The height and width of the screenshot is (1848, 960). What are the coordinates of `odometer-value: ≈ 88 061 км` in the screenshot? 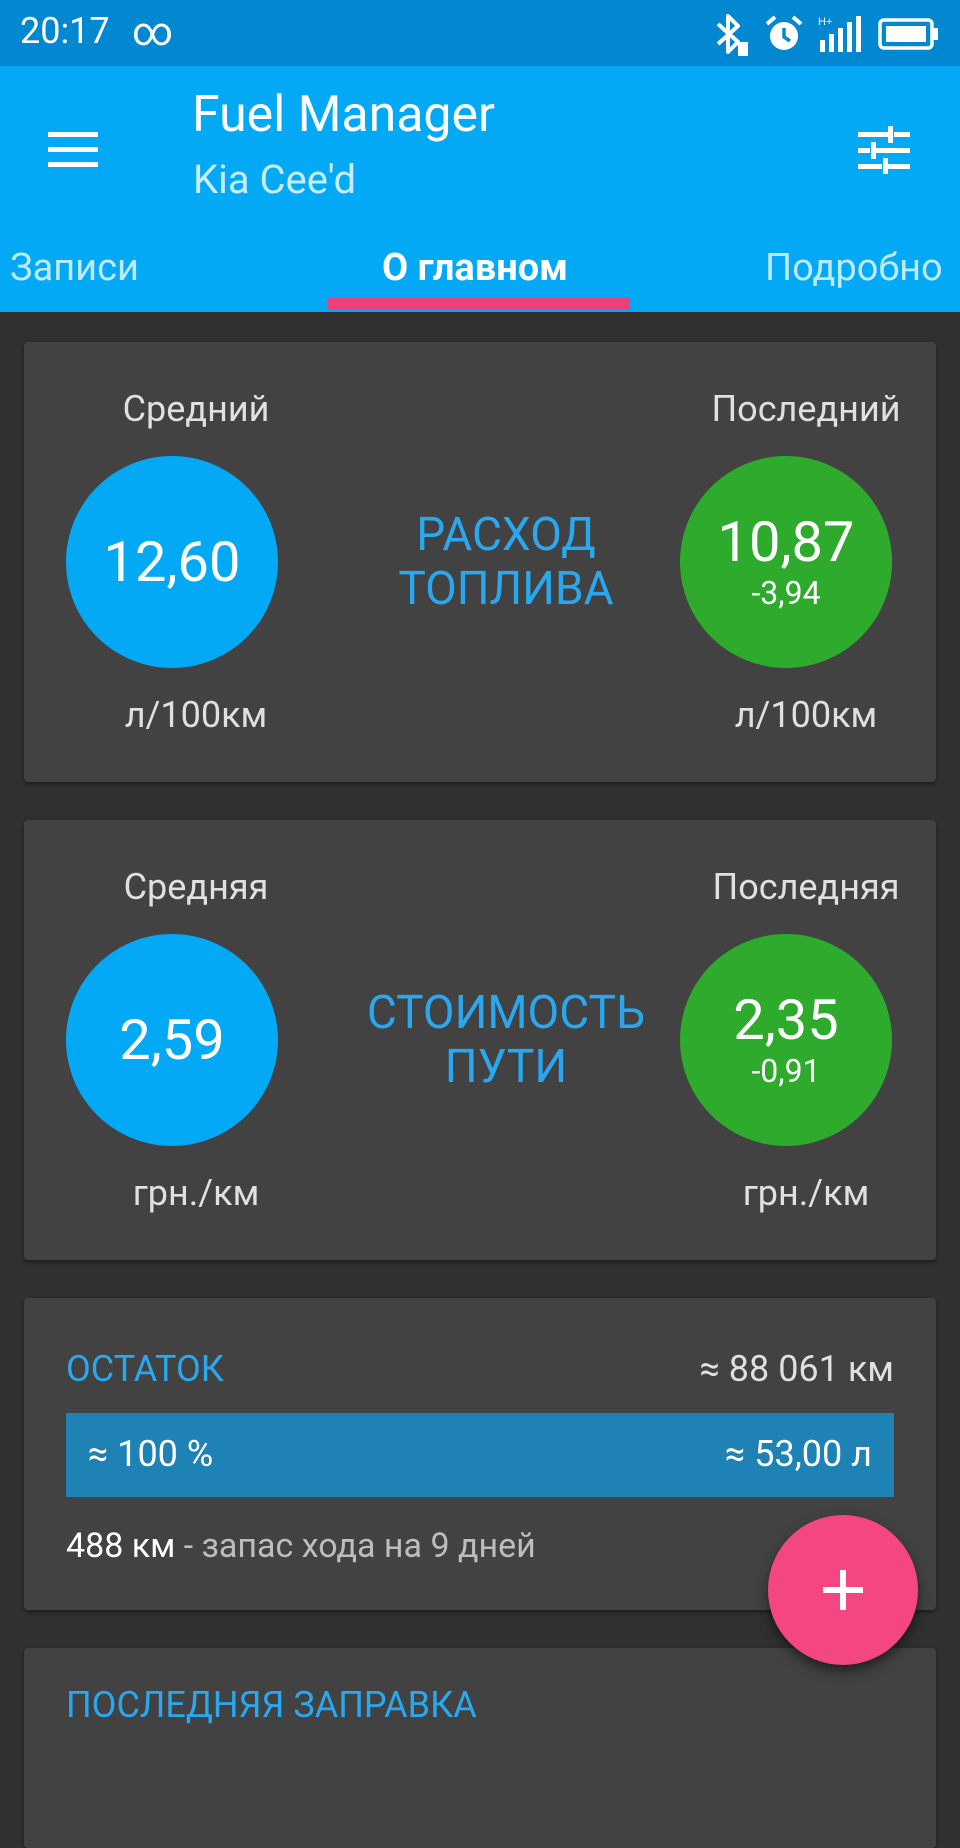 It's located at (796, 1369).